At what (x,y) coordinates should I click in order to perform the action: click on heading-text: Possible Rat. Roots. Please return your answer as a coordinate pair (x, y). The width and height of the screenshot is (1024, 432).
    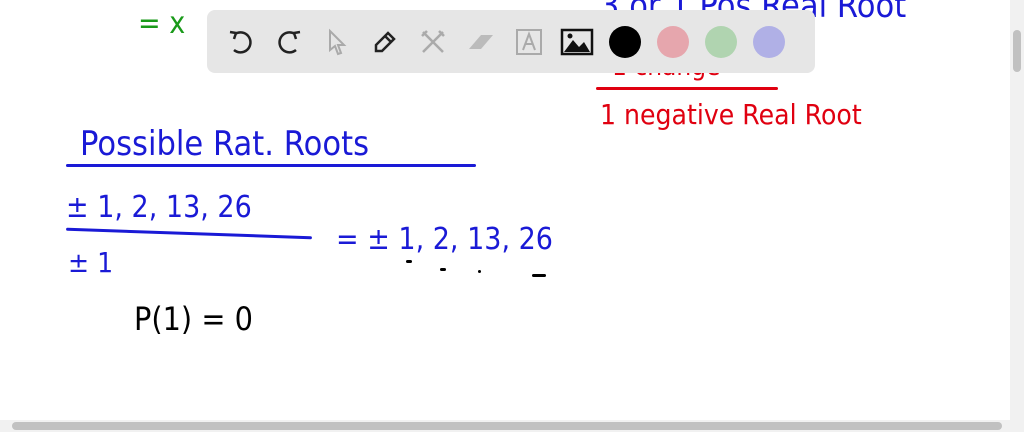
    Looking at the image, I should click on (225, 144).